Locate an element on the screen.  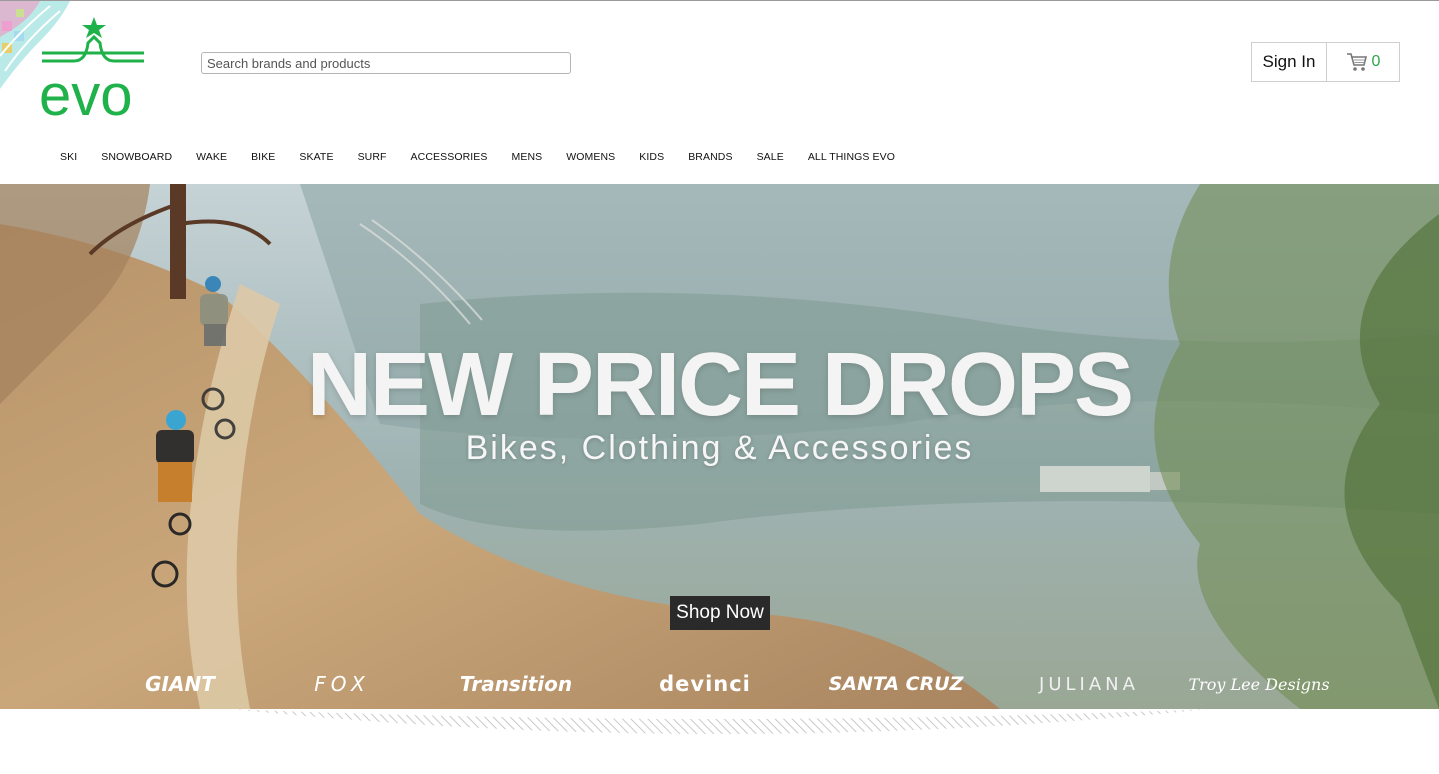
nav-item-snowboard: SNOWBOARD is located at coordinates (136, 157).